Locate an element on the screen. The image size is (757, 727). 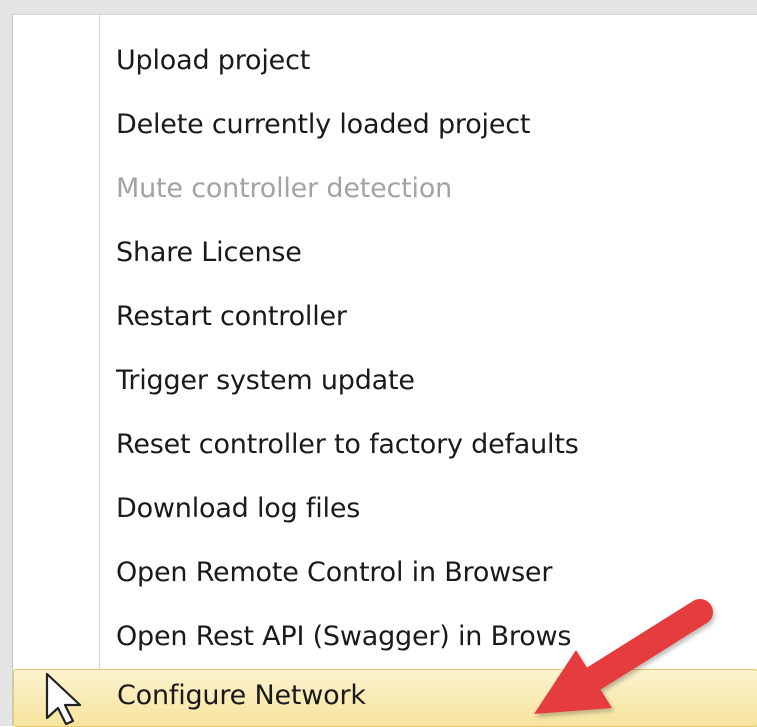
menu-item-restart-controller: Restart controller is located at coordinates (385, 317).